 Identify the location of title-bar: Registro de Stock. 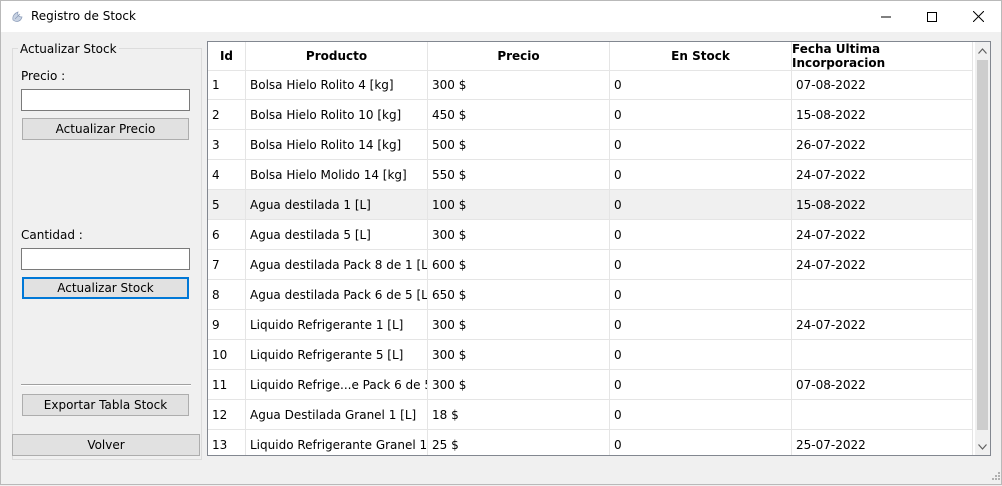
(501, 16).